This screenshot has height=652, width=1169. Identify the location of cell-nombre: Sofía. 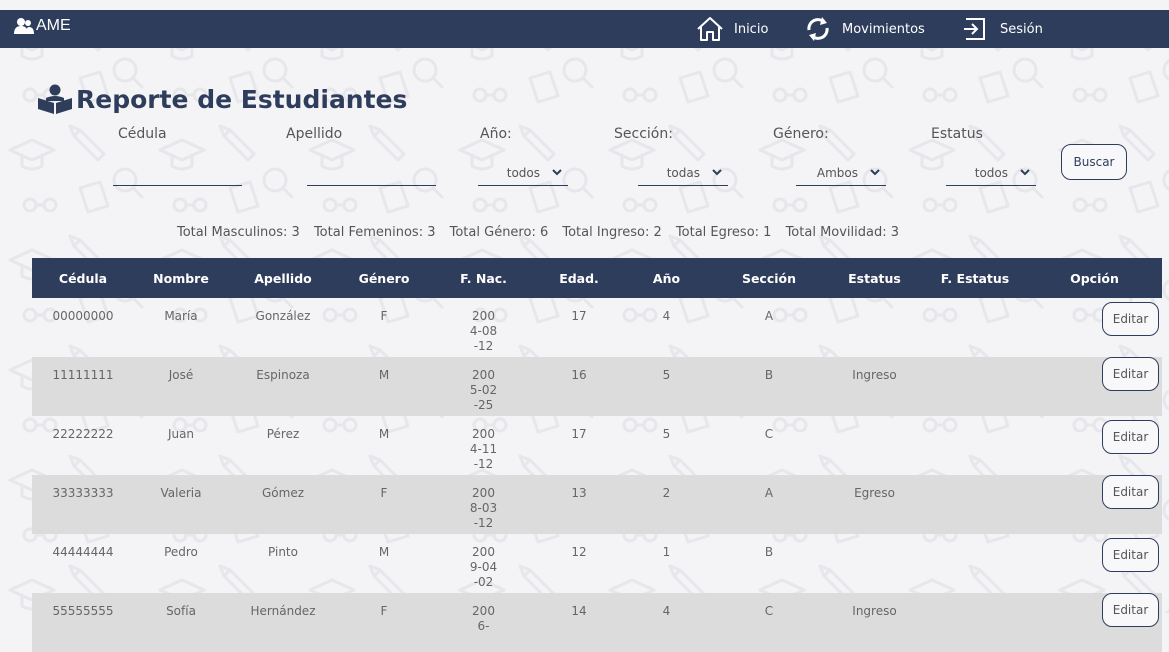
(181, 611).